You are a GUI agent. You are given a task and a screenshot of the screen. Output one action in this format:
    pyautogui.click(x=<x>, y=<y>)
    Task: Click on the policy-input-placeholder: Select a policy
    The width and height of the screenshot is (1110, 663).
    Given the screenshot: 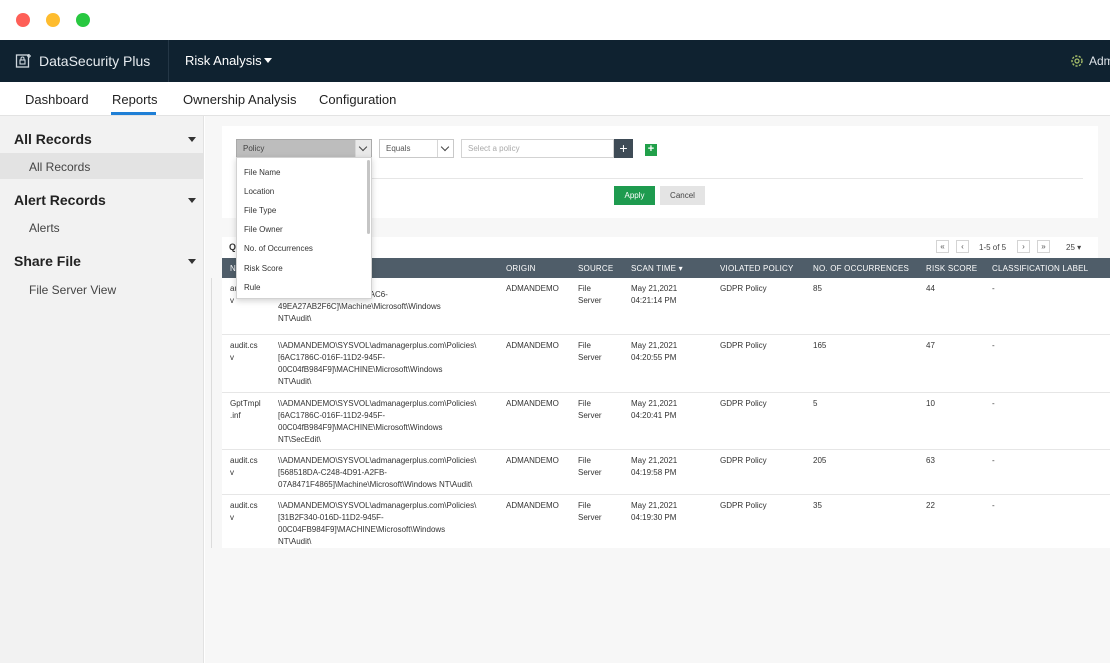 What is the action you would take?
    pyautogui.click(x=494, y=148)
    